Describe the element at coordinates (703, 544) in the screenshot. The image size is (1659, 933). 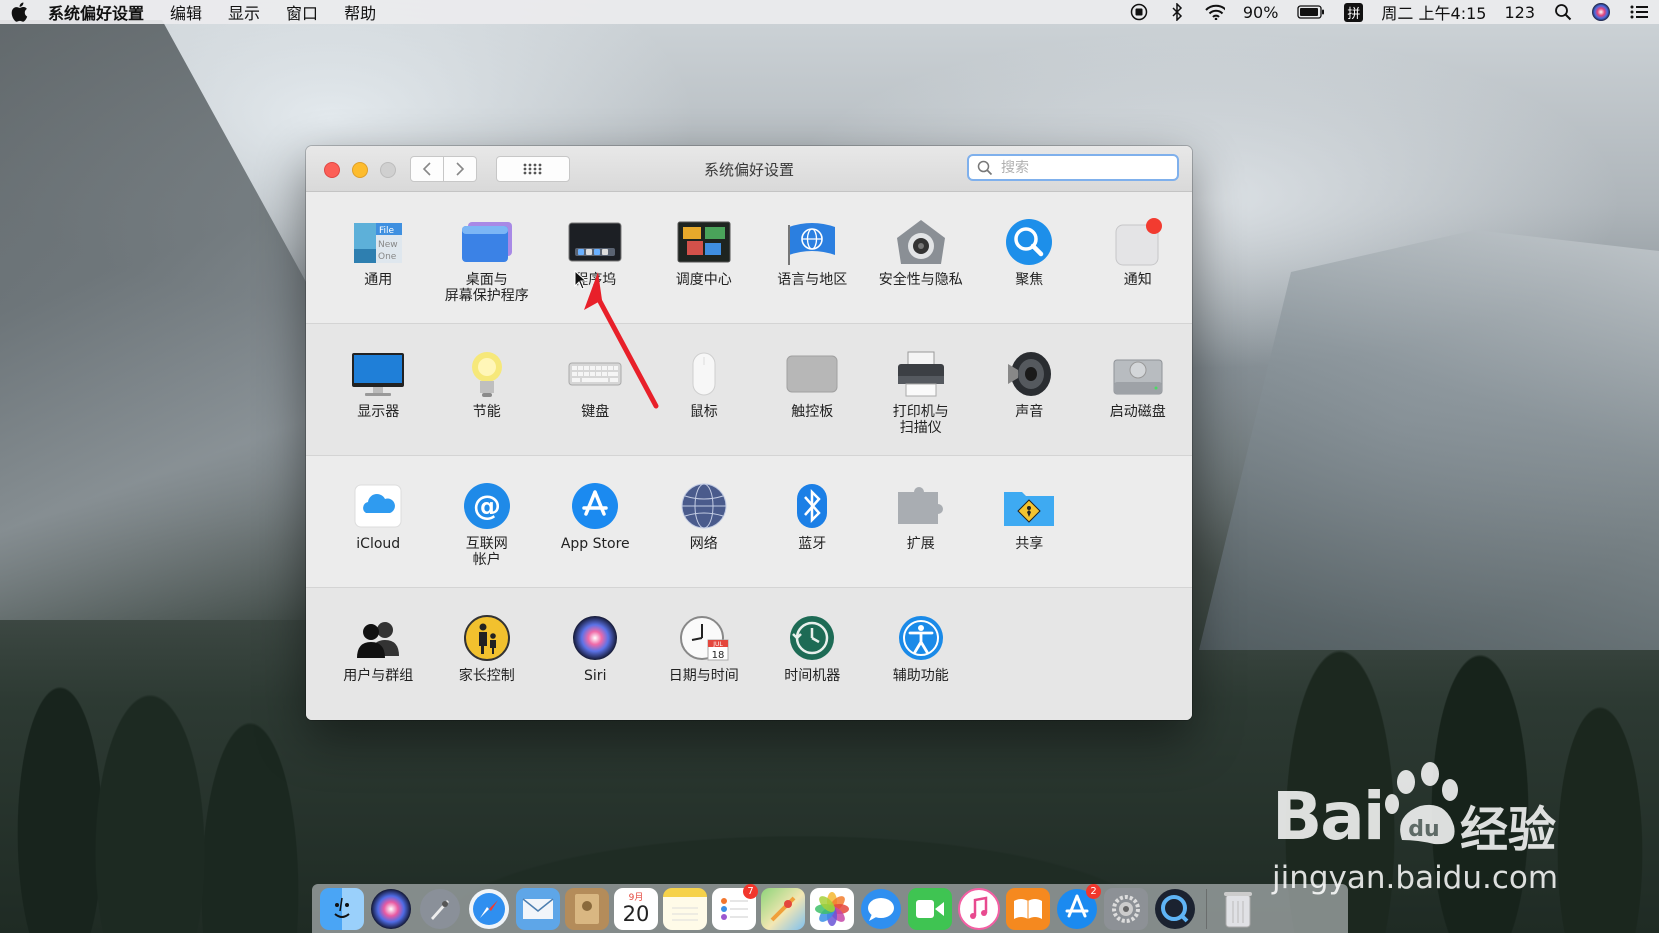
I see `pane-label: 网络` at that location.